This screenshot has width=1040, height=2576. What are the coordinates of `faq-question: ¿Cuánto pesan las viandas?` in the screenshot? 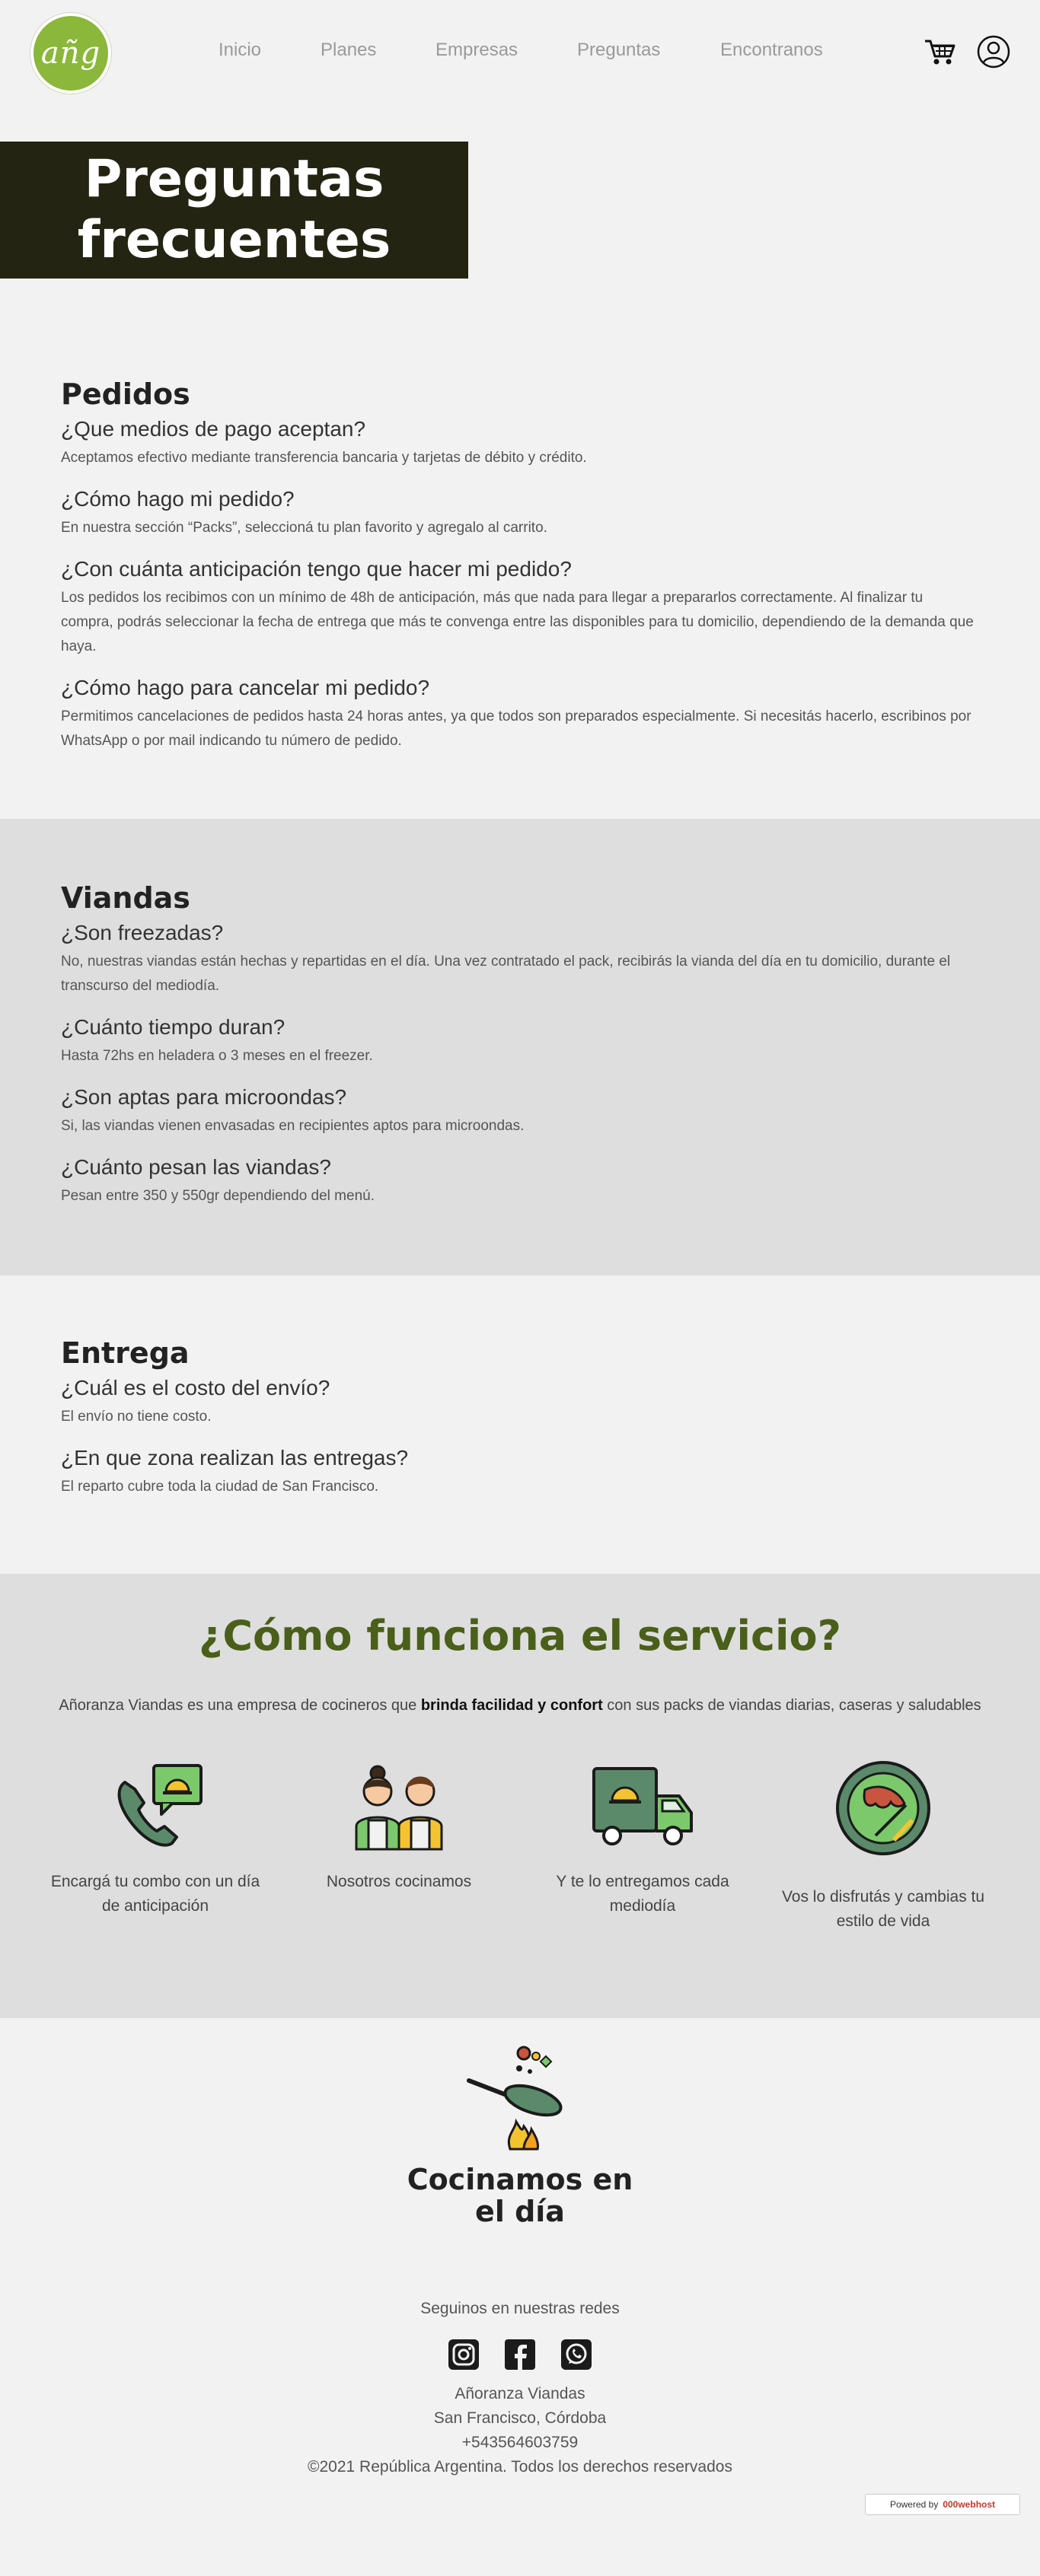 It's located at (196, 1167).